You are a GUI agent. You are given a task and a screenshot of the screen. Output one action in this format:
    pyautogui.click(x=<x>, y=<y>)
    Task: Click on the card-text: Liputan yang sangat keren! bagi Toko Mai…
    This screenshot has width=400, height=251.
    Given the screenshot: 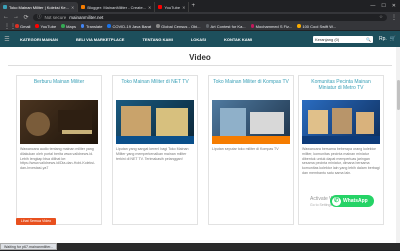 What is the action you would take?
    pyautogui.click(x=152, y=154)
    